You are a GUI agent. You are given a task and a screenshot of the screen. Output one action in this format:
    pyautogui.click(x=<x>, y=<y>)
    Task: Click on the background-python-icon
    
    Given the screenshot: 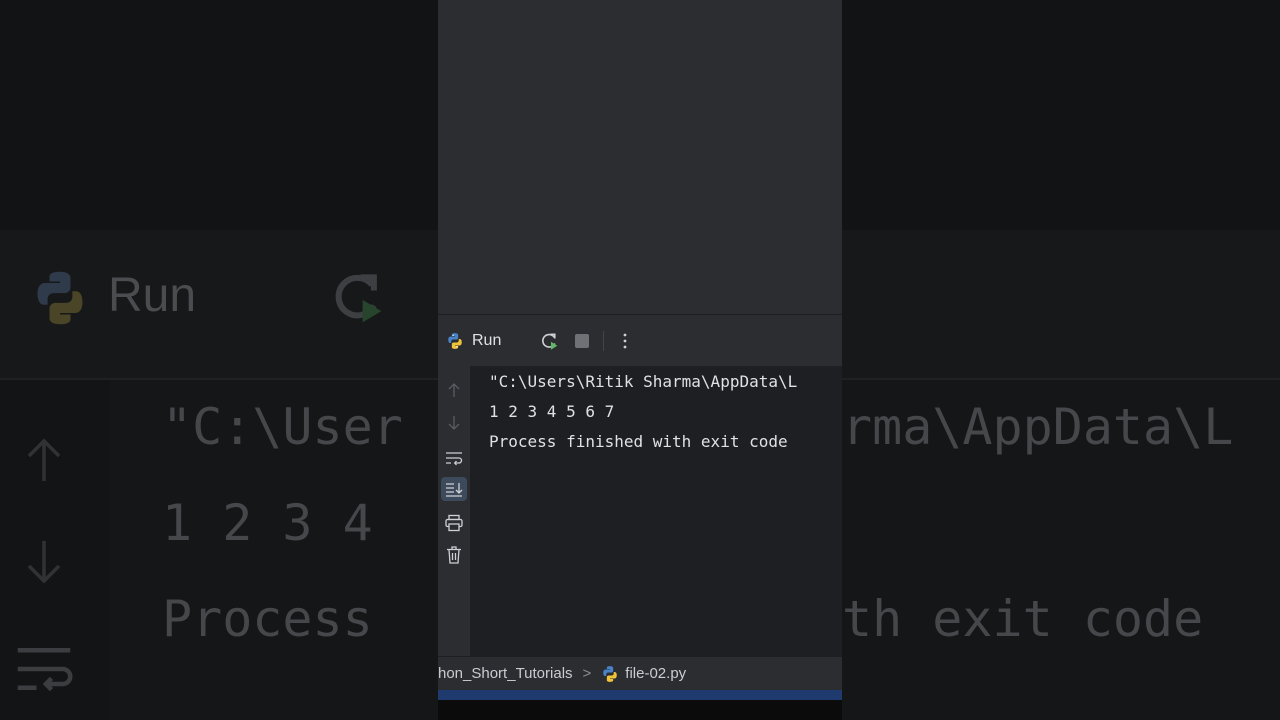 What is the action you would take?
    pyautogui.click(x=60, y=298)
    